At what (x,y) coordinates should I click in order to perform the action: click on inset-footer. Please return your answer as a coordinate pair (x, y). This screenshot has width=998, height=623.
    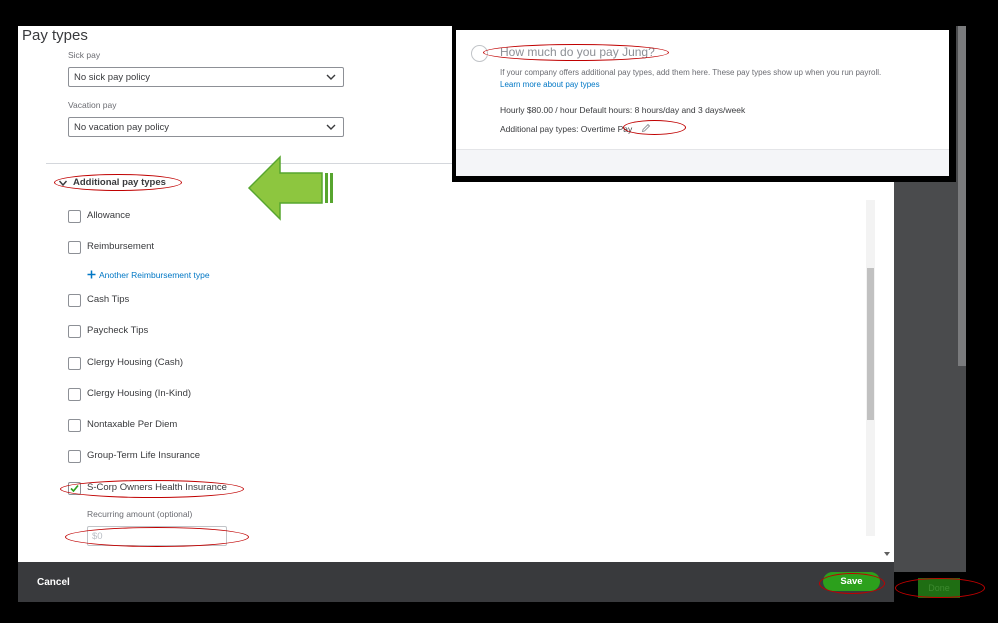
    Looking at the image, I should click on (702, 162).